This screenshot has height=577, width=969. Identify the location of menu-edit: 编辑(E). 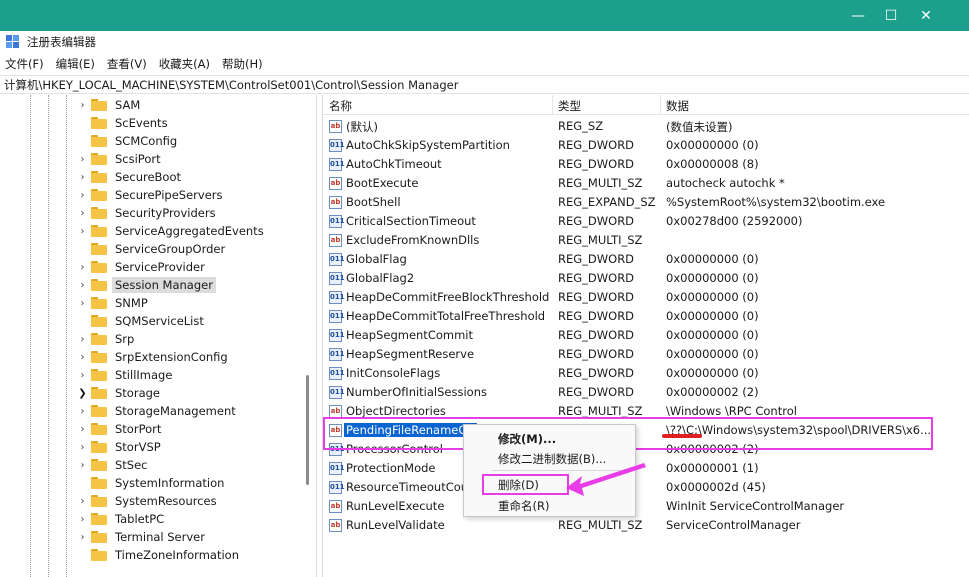
(75, 64).